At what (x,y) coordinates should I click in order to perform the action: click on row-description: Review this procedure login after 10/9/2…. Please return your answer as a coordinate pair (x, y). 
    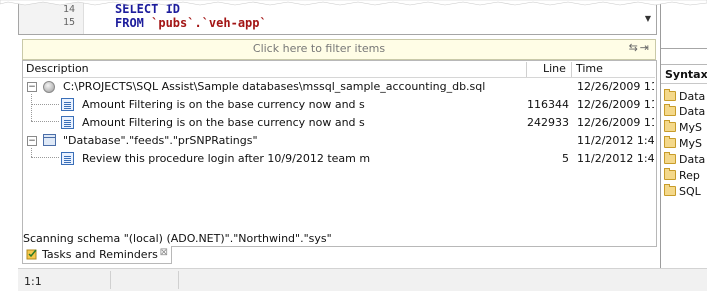
    Looking at the image, I should click on (226, 158).